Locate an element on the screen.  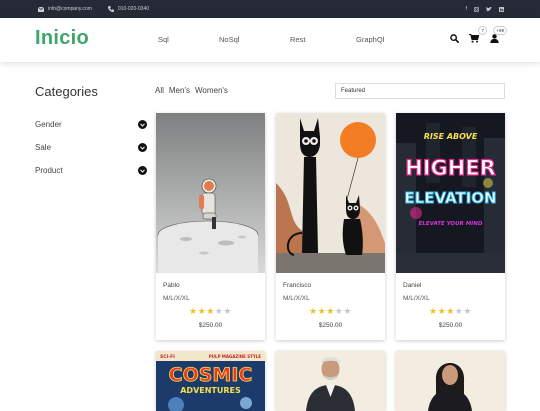
search-icon is located at coordinates (454, 38).